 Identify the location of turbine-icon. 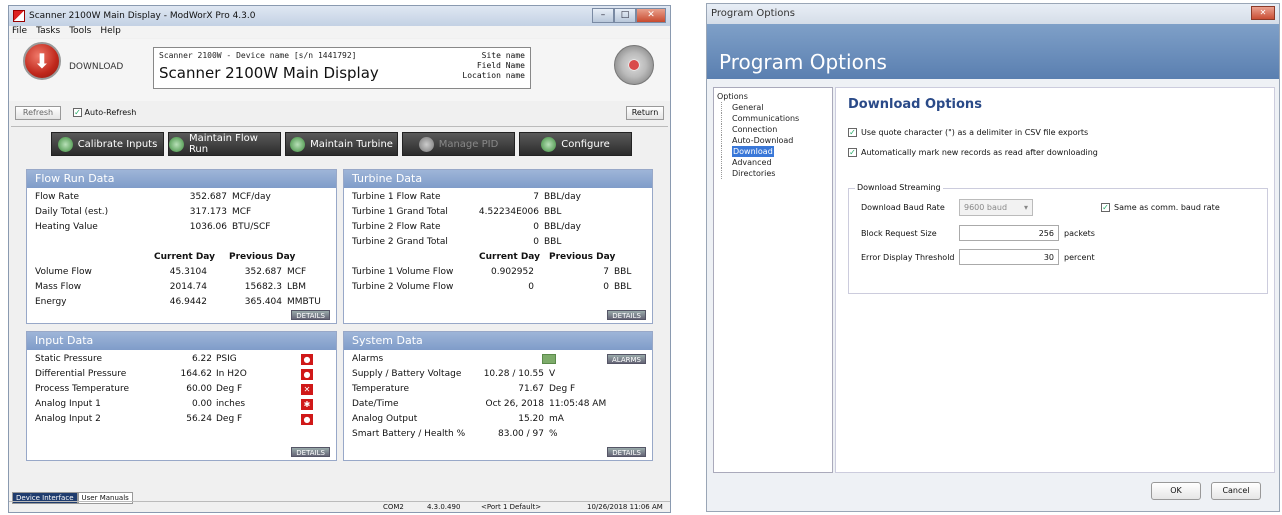
(298, 144).